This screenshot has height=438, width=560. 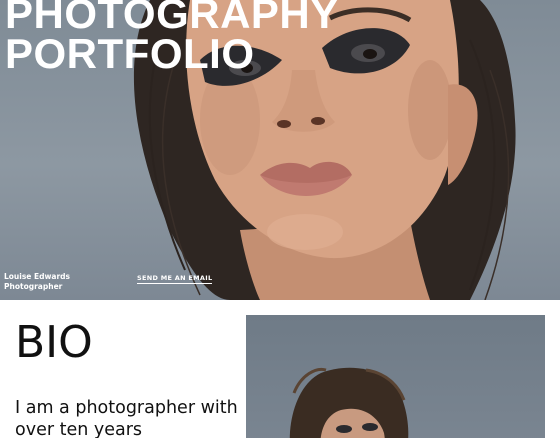 I want to click on bio-portrait-image, so click(x=395, y=376).